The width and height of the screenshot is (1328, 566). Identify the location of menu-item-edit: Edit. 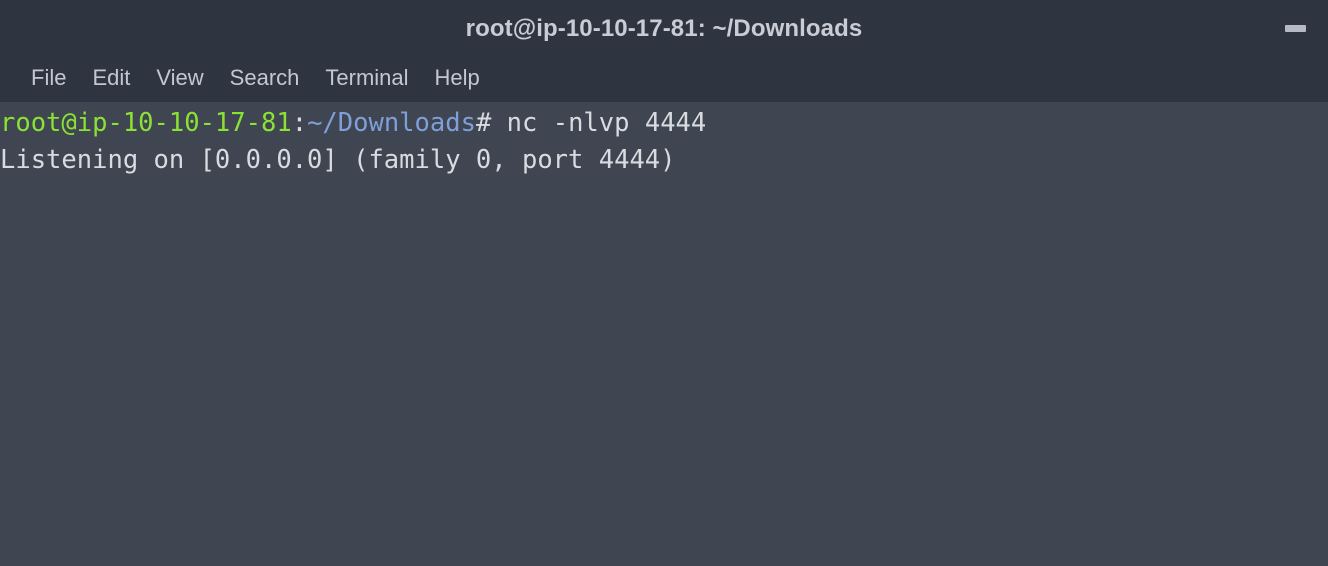
(111, 79).